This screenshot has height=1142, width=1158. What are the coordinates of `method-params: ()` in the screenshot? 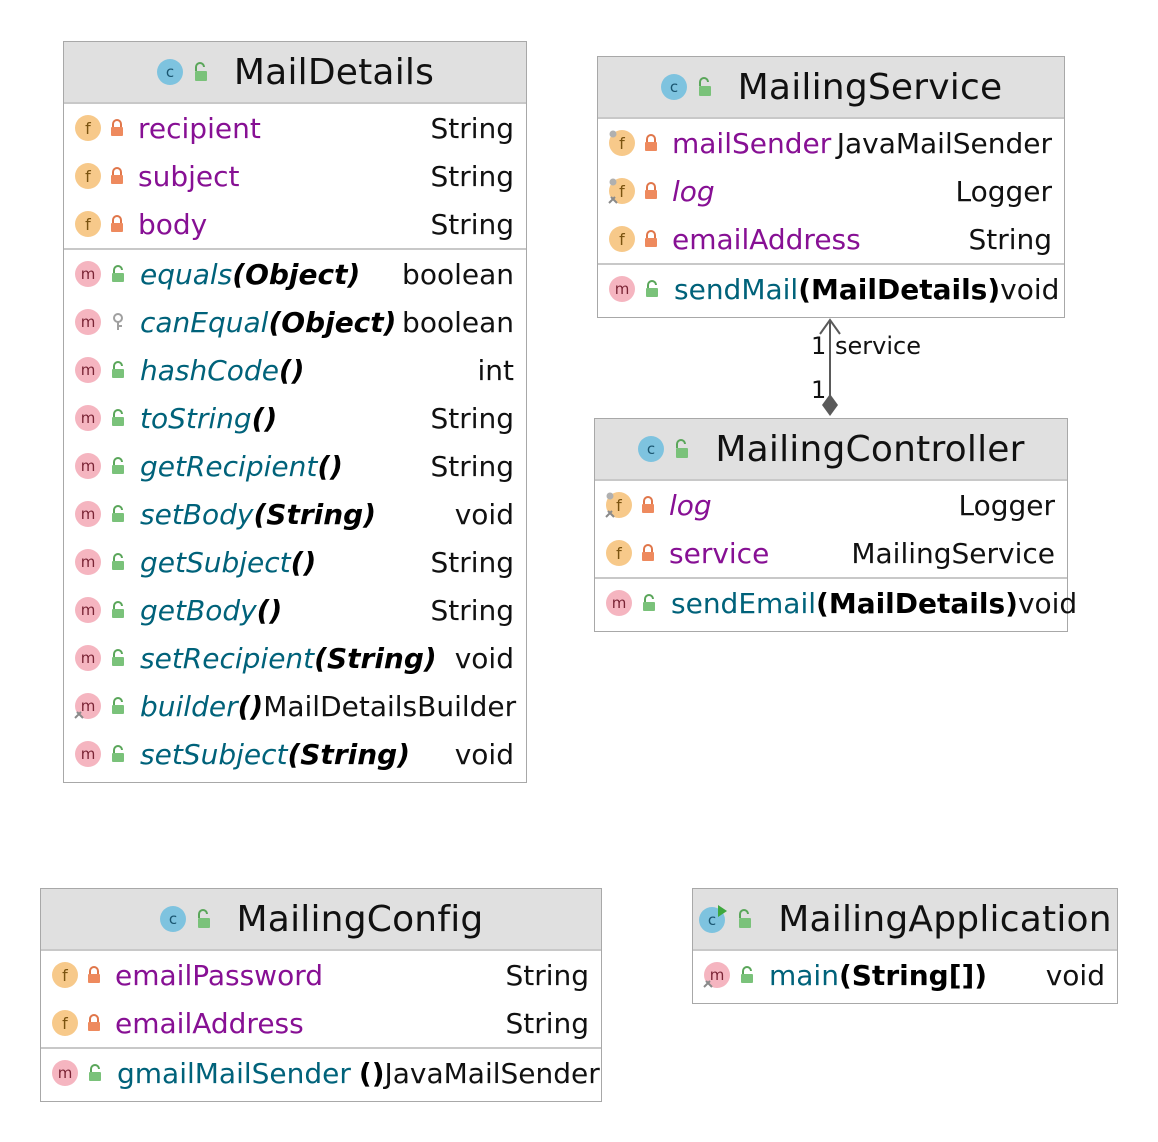 It's located at (250, 706).